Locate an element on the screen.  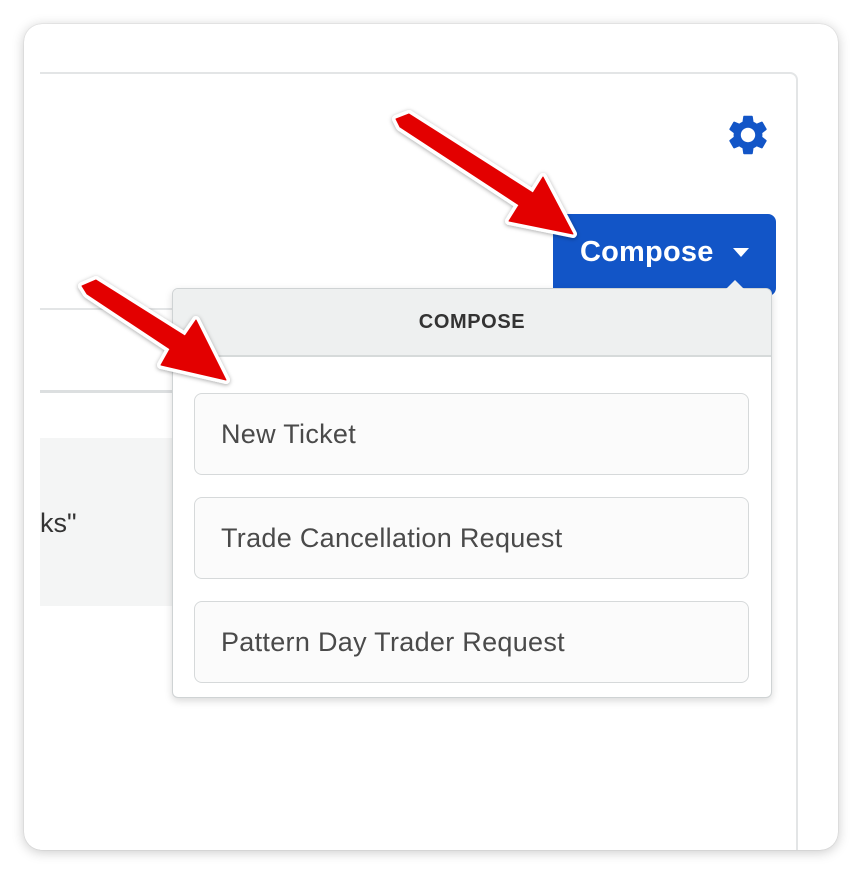
menu-item-label: Pattern Day Trader Request is located at coordinates (393, 641).